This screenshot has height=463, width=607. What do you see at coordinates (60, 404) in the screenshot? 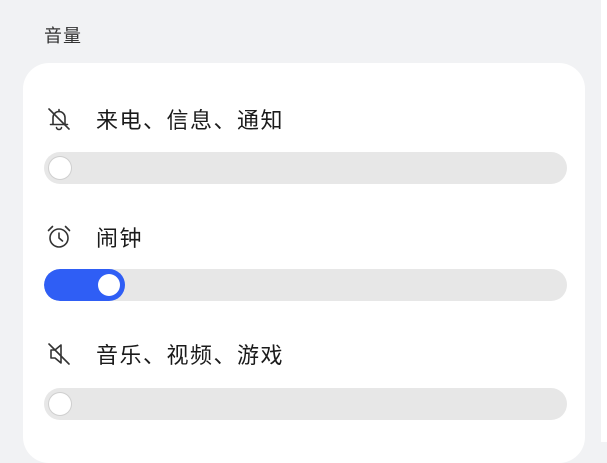
I see `media-volume-thumb` at bounding box center [60, 404].